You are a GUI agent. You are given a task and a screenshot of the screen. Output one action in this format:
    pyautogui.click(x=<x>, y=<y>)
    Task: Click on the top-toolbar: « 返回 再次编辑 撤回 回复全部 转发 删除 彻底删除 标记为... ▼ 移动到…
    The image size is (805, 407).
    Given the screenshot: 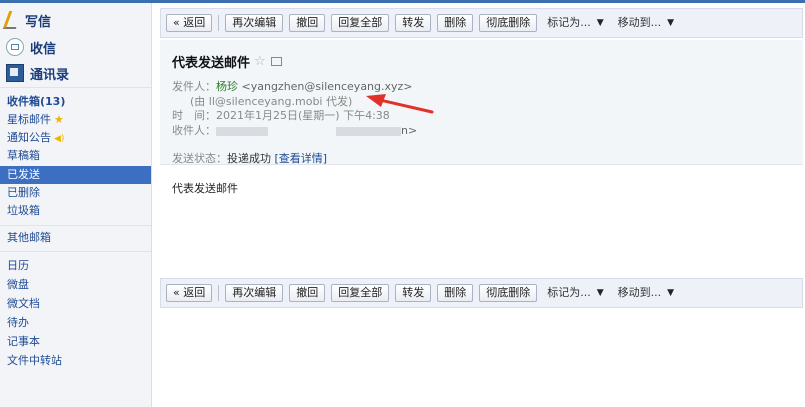 What is the action you would take?
    pyautogui.click(x=481, y=23)
    